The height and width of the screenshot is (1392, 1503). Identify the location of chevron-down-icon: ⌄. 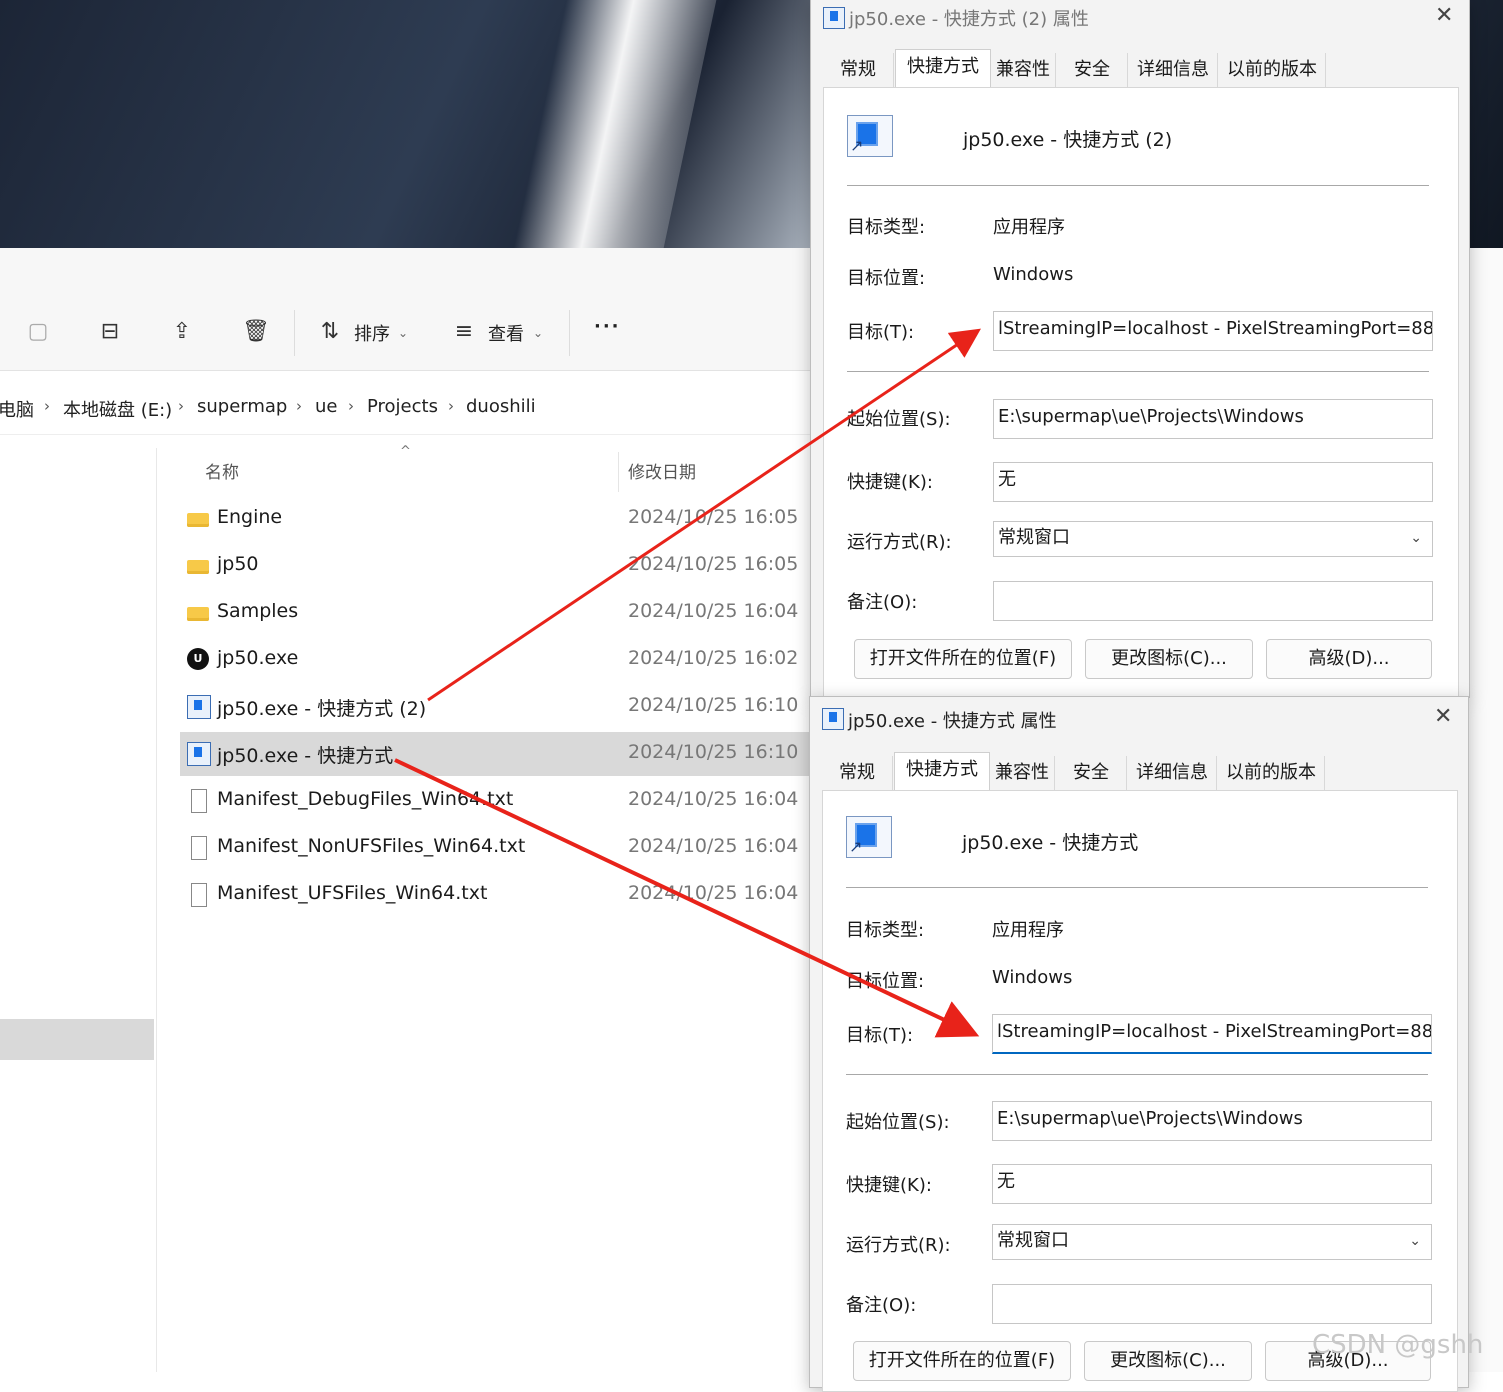
(1416, 538).